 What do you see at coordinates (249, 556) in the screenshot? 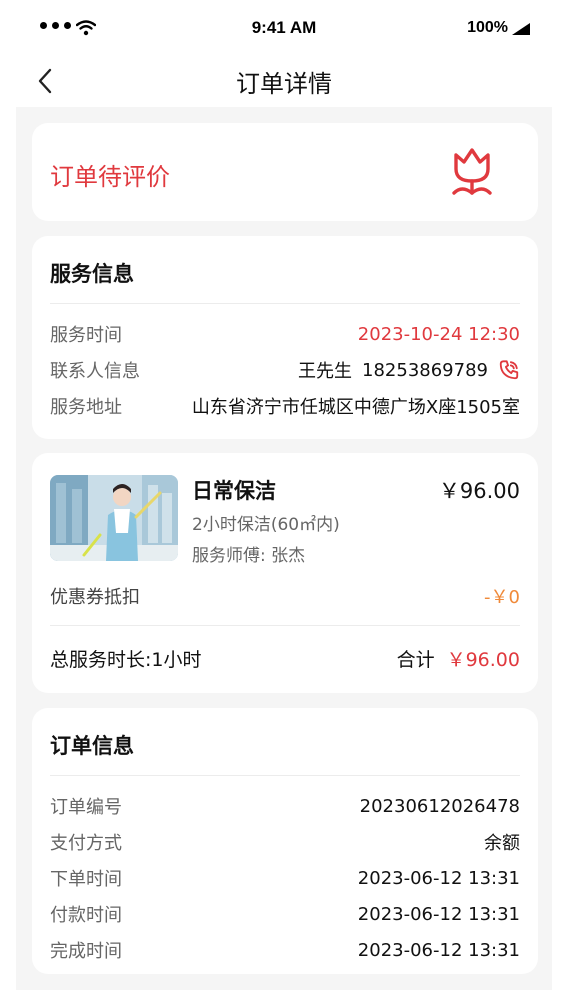
I see `service-worker: 服务师傅: 张杰` at bounding box center [249, 556].